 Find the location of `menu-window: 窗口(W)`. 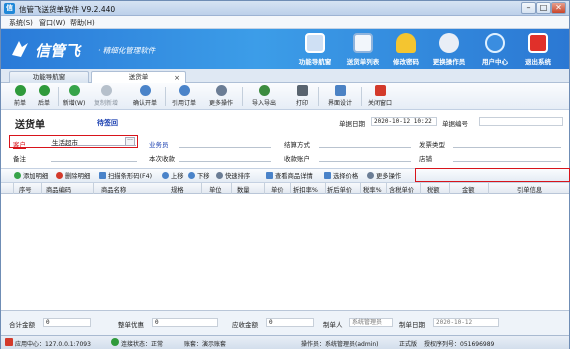

menu-window: 窗口(W) is located at coordinates (52, 23).